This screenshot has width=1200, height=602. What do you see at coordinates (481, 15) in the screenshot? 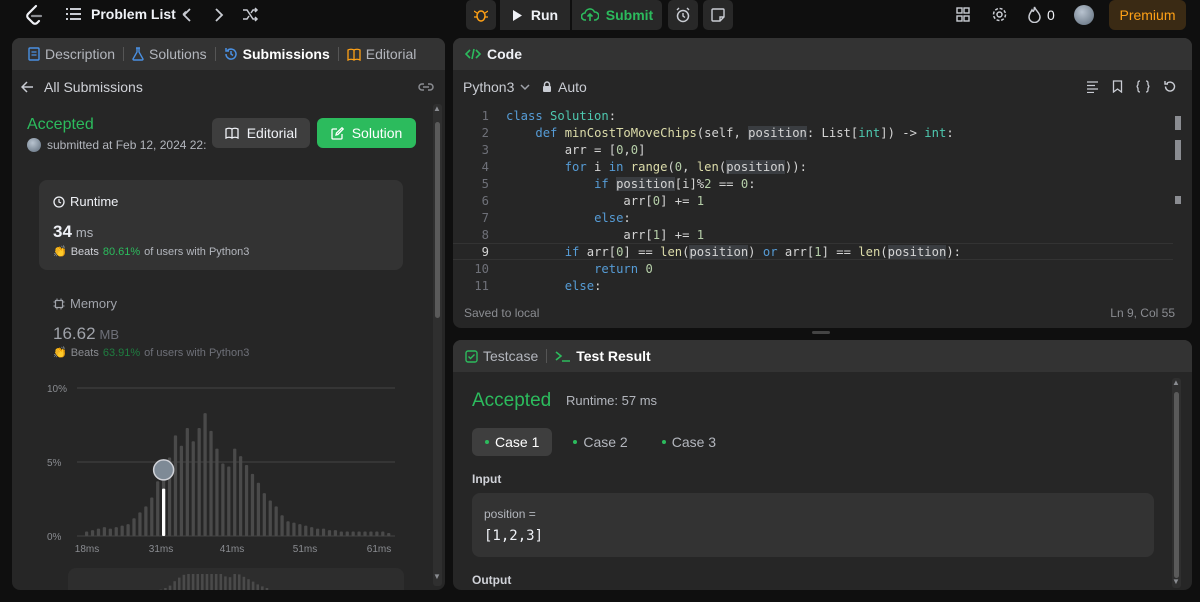
I see `debug-button` at bounding box center [481, 15].